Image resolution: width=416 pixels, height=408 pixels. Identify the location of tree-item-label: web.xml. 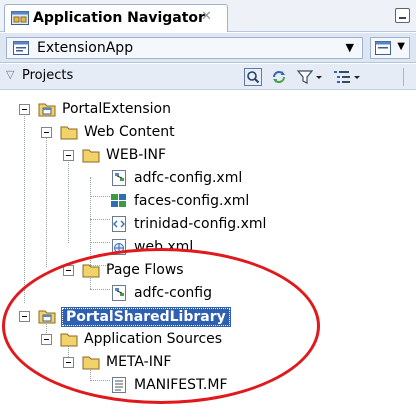
(164, 247).